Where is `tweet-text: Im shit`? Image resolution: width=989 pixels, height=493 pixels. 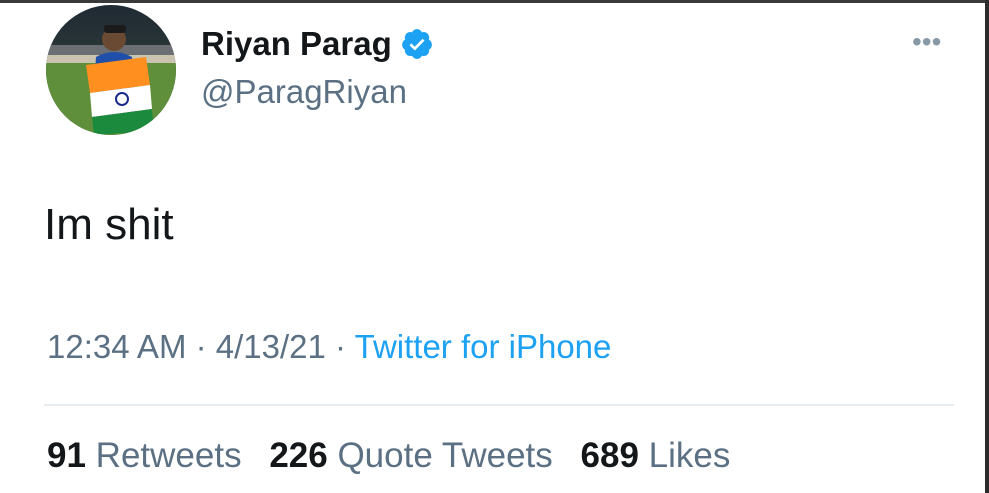 tweet-text: Im shit is located at coordinates (109, 224).